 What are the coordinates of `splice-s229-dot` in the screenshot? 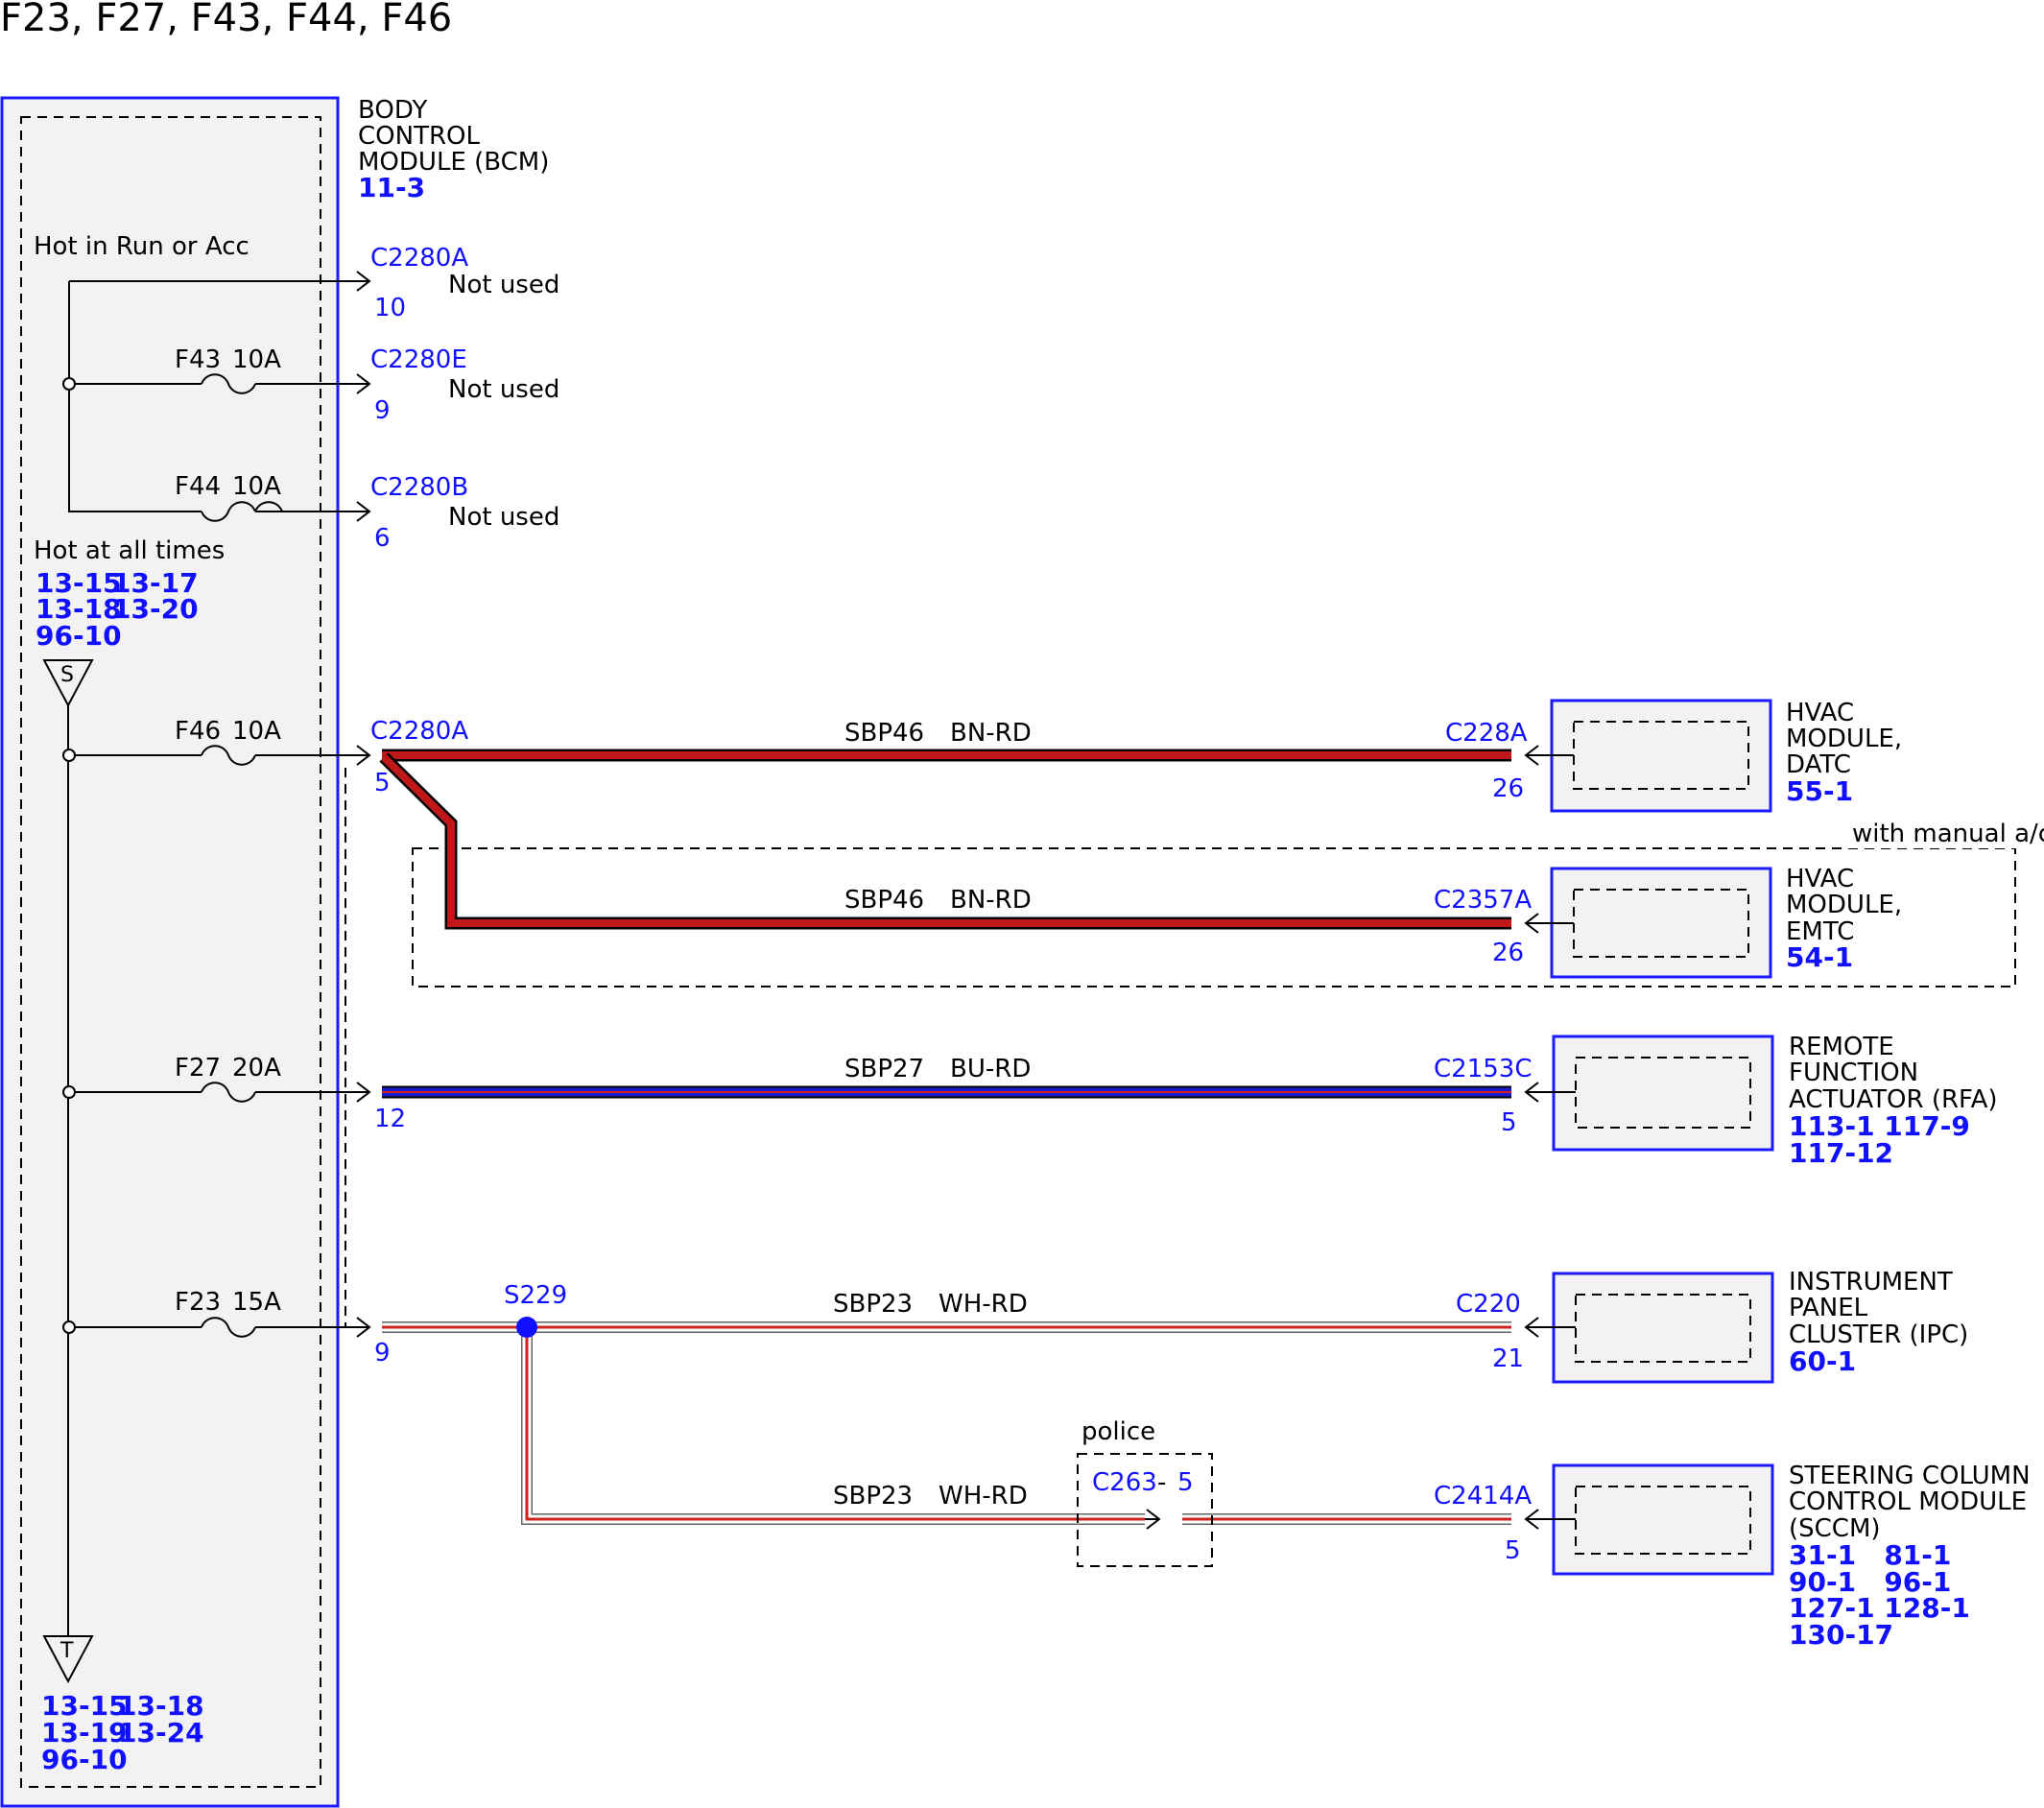 It's located at (526, 1327).